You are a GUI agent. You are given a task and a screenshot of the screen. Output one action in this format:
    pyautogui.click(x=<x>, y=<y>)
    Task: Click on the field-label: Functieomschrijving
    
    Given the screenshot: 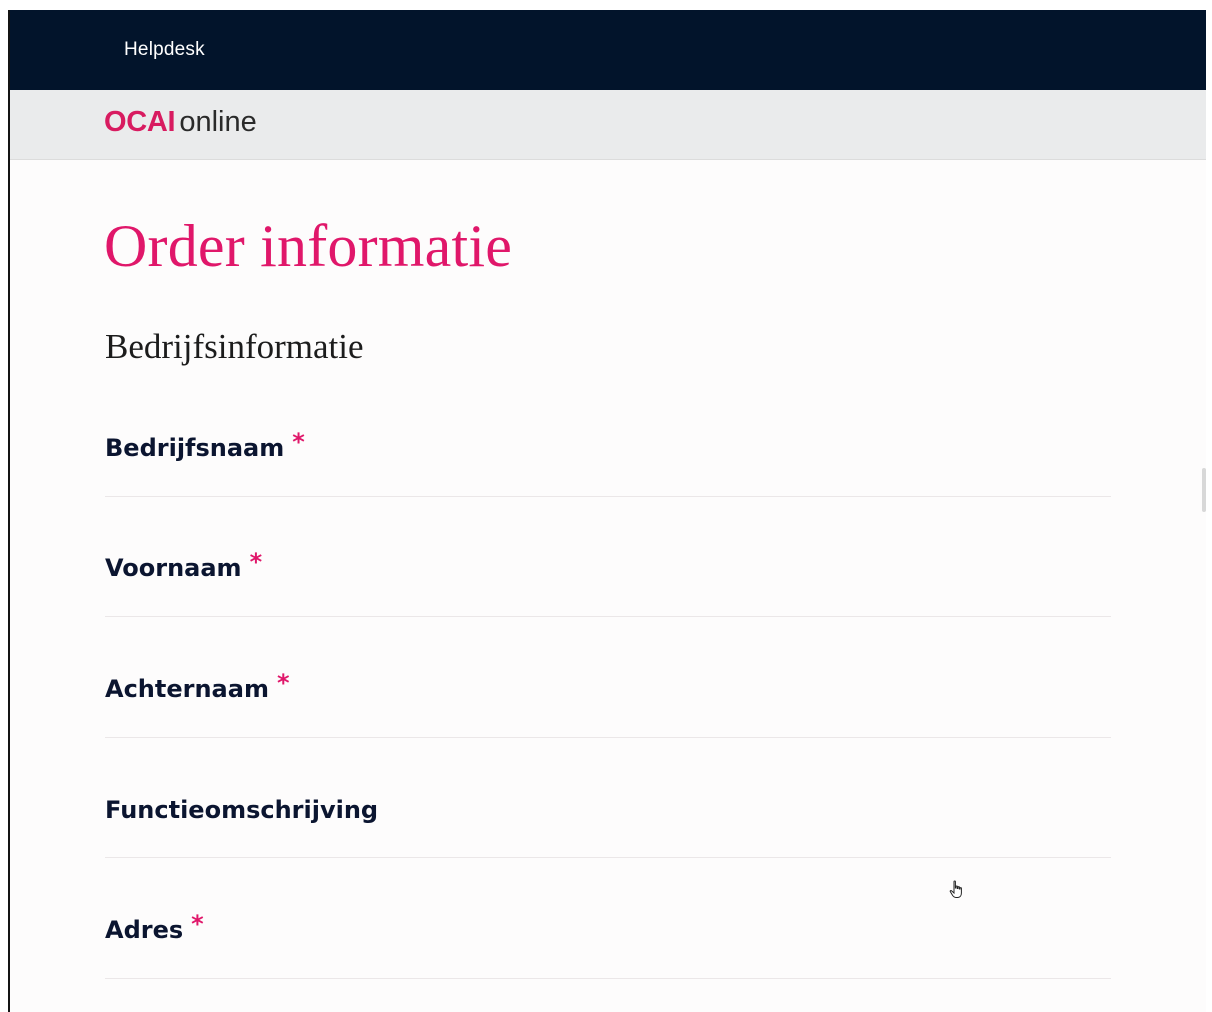 What is the action you would take?
    pyautogui.click(x=241, y=810)
    